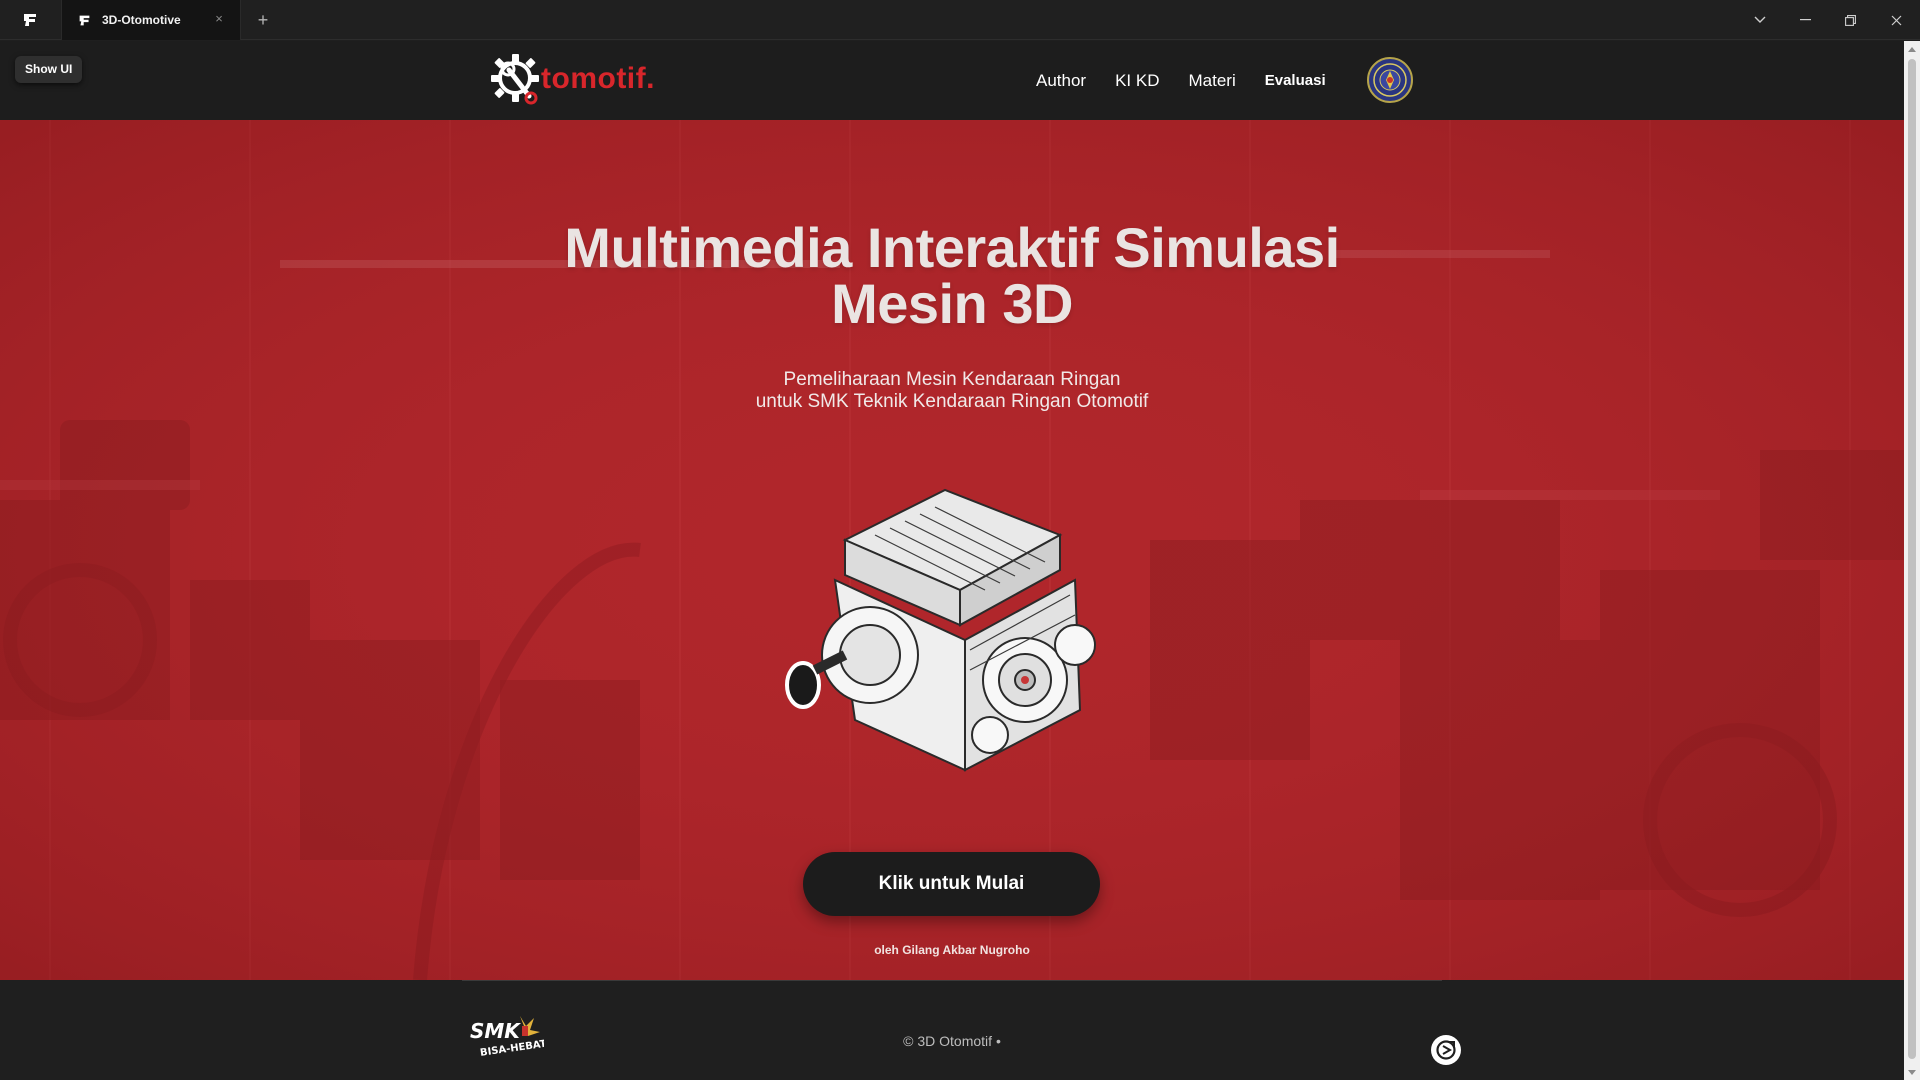  What do you see at coordinates (952, 1041) in the screenshot?
I see `copyright-text: © 3D Otomotif •` at bounding box center [952, 1041].